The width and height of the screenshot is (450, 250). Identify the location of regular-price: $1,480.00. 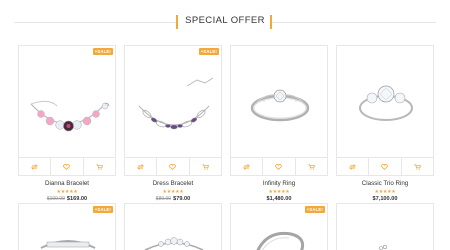
(279, 199).